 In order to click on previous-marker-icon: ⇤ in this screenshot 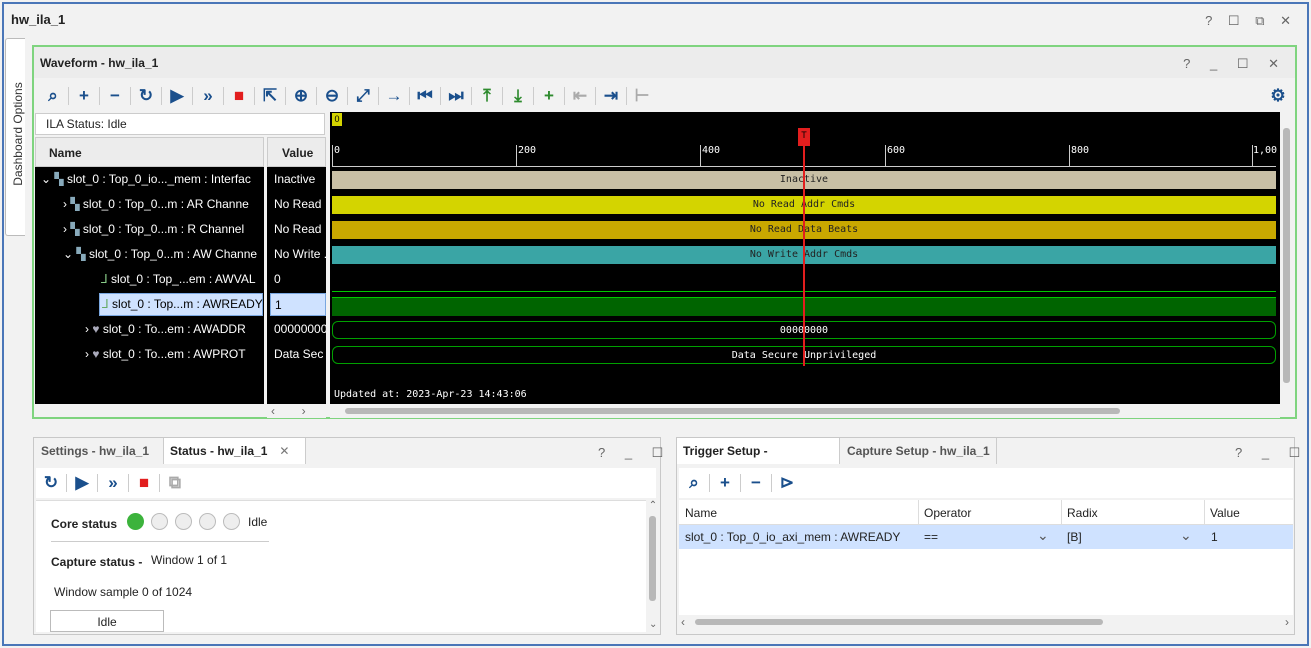, I will do `click(580, 95)`.